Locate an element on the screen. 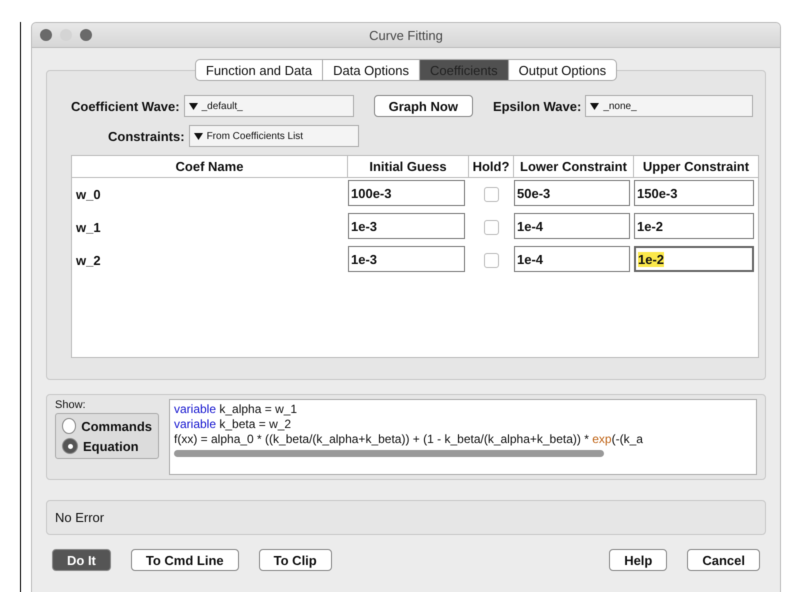 This screenshot has height=592, width=800. code-view: variable k_alpha = w_1 variable k_beta = w_2 f(xx) = alpha_0 * ((k_beta/(k_alpha+k_beta)) + (1 - k_beta/(k_alpha+k_beta)) * exp(-(k_a is located at coordinates (463, 437).